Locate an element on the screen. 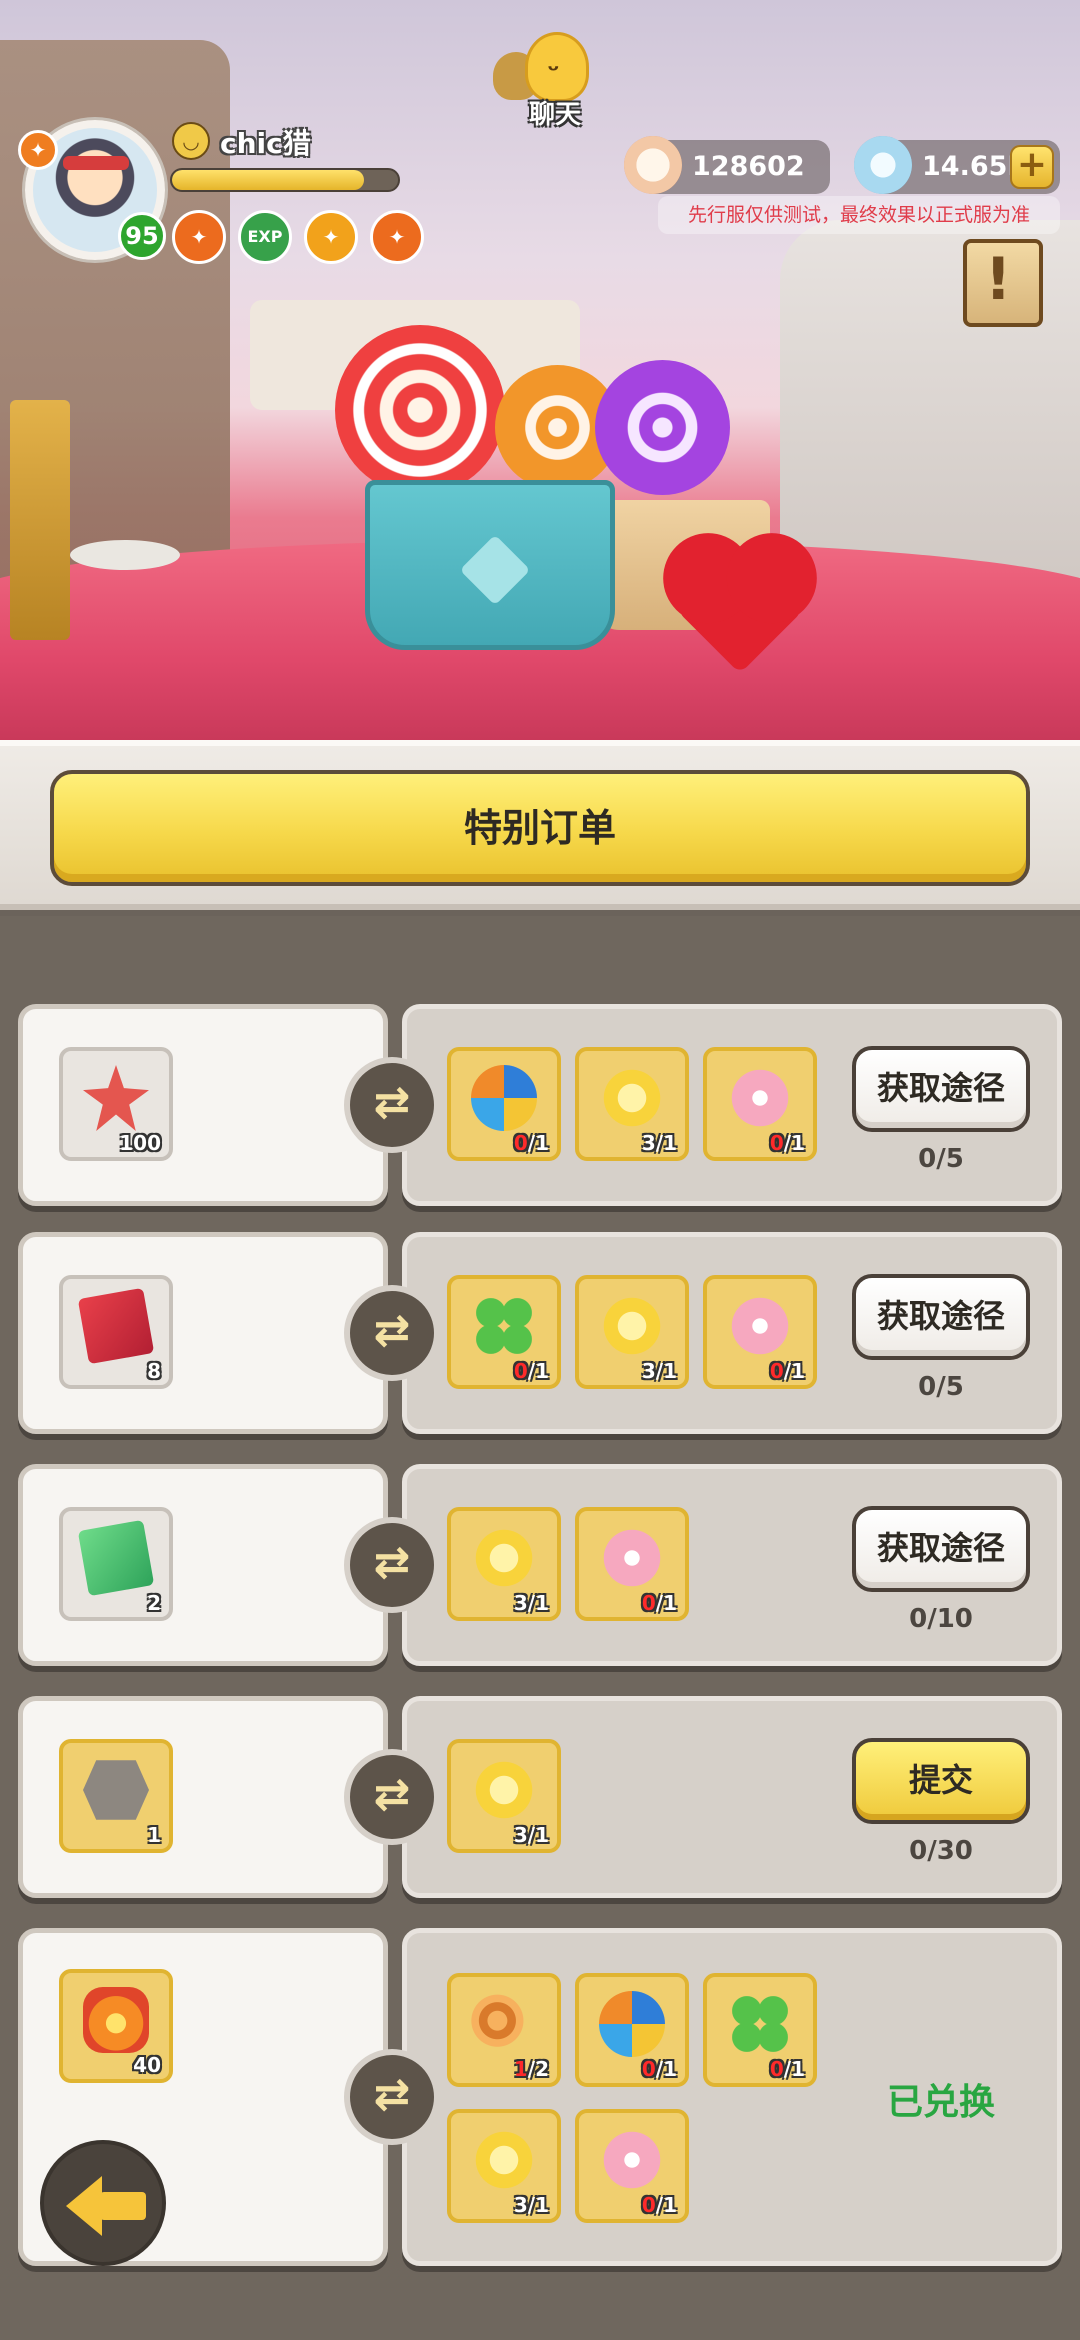  redeemed-status: 已兑换 is located at coordinates (940, 2102).